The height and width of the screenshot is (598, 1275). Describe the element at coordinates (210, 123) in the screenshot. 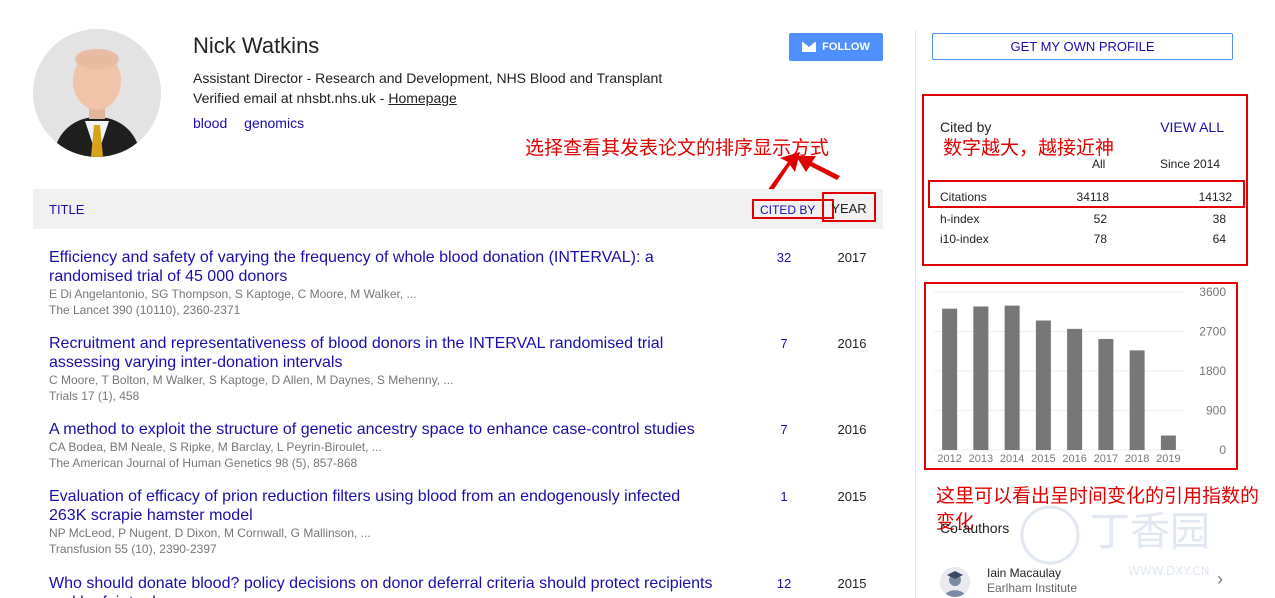

I see `tag-blood: blood` at that location.